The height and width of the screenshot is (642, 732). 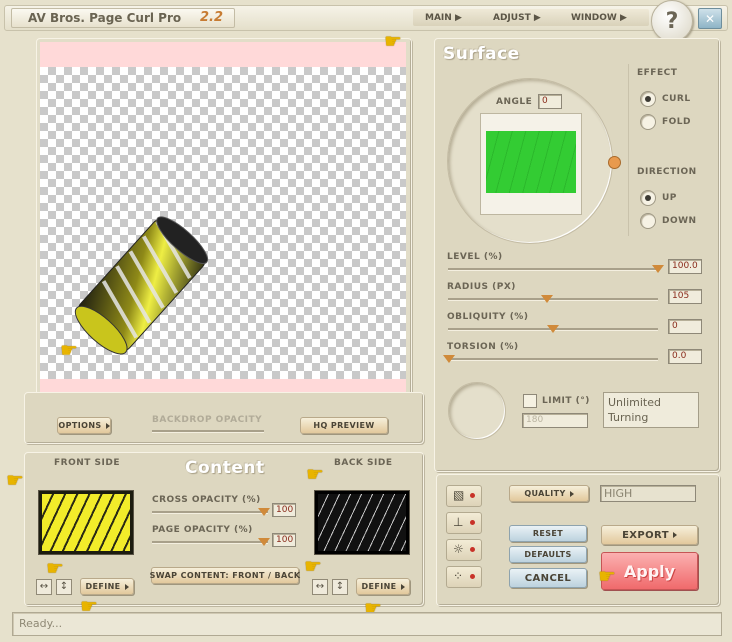 What do you see at coordinates (555, 420) in the screenshot?
I see `limit-input: 180` at bounding box center [555, 420].